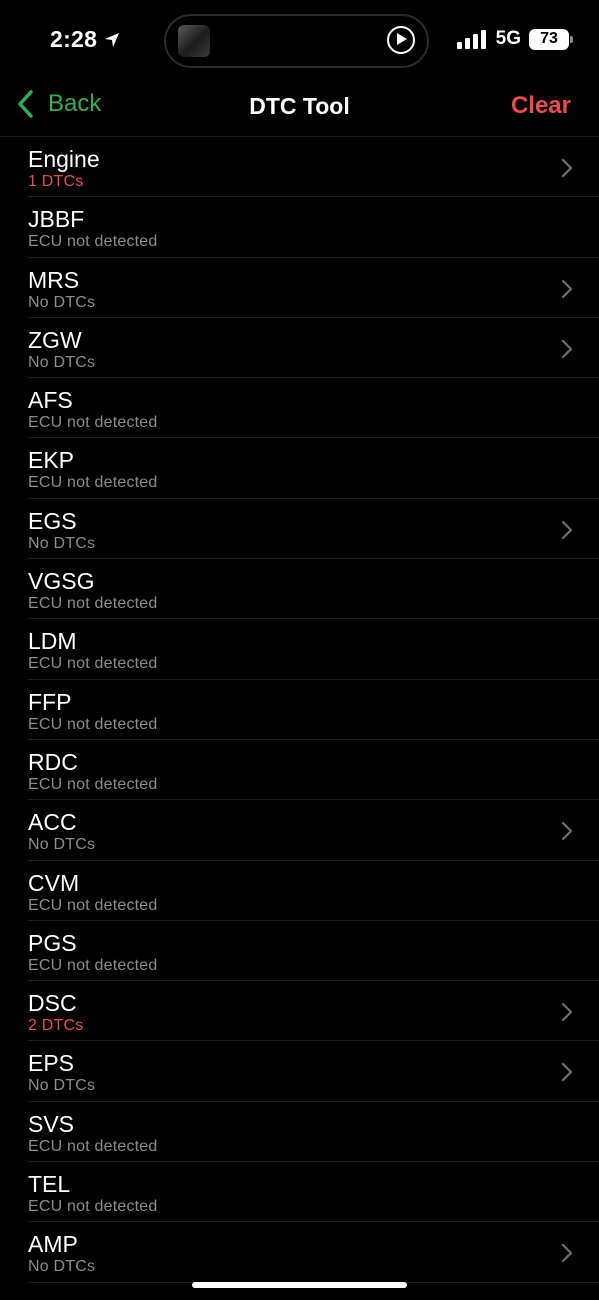 This screenshot has height=1300, width=599. Describe the element at coordinates (313, 589) in the screenshot. I see `list-item-vgsg: VGSG ECU not detected` at that location.